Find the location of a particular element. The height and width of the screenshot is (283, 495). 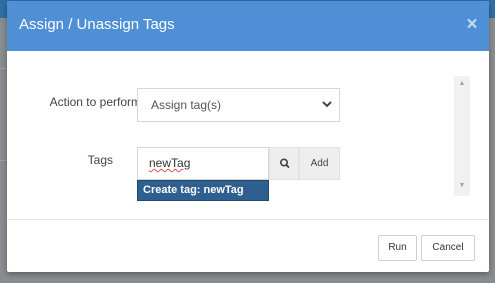

action-label: Action to perform is located at coordinates (95, 102).